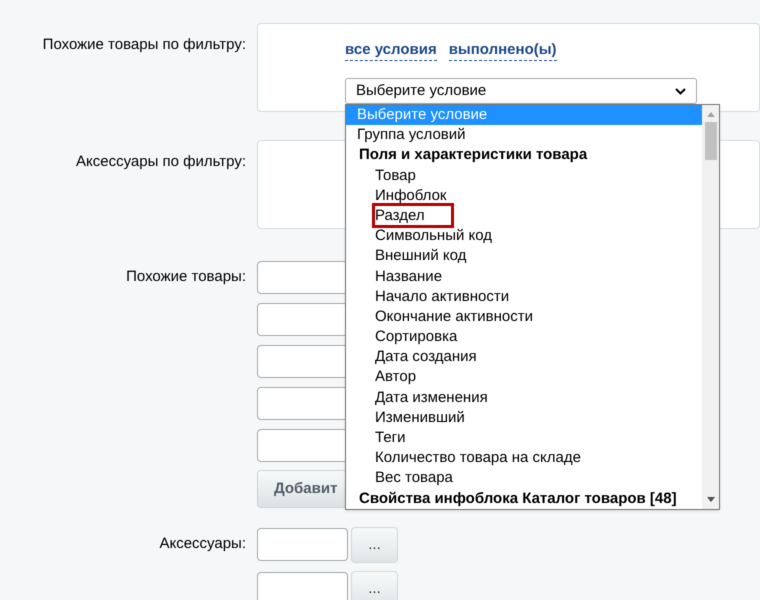 This screenshot has height=600, width=760. I want to click on dropdown-option: Автор, so click(524, 377).